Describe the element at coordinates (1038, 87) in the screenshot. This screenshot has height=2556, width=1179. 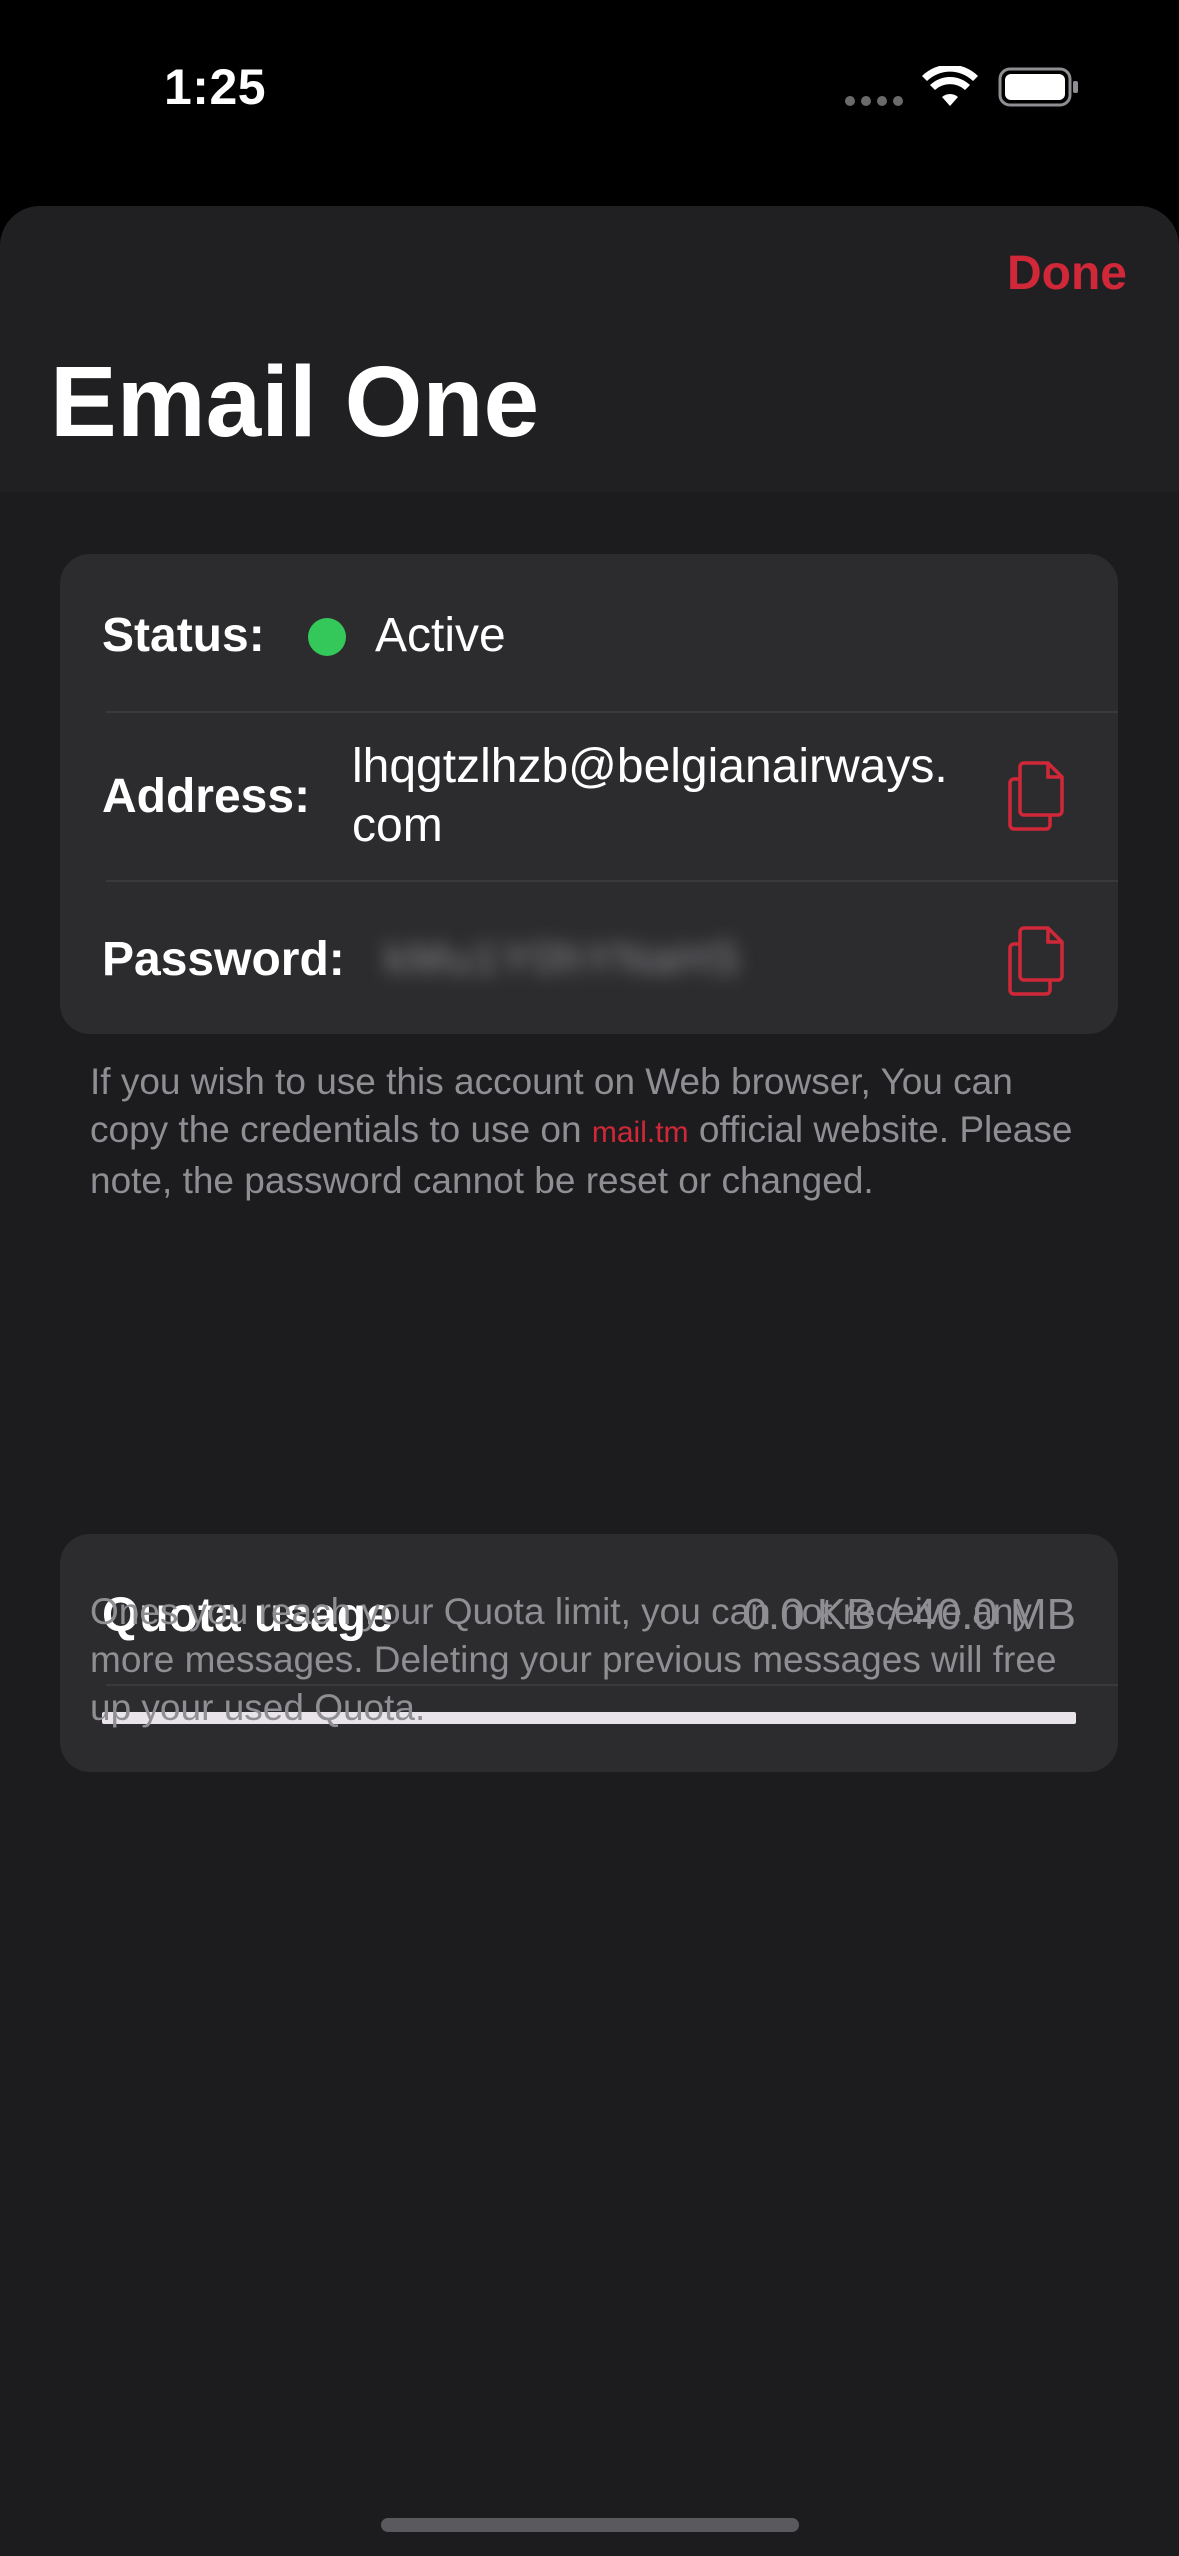
I see `battery-icon` at that location.